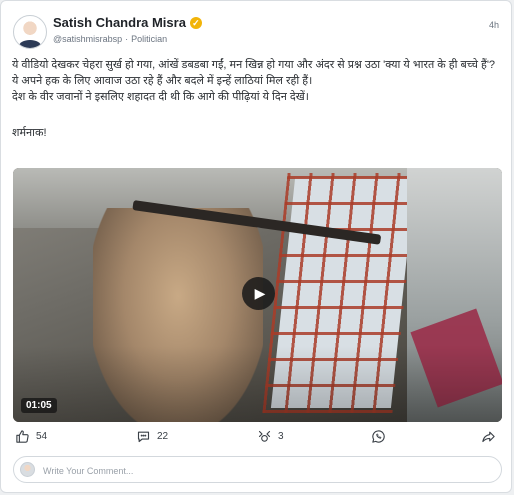 The height and width of the screenshot is (495, 514). Describe the element at coordinates (31, 436) in the screenshot. I see `like-button: 54` at that location.